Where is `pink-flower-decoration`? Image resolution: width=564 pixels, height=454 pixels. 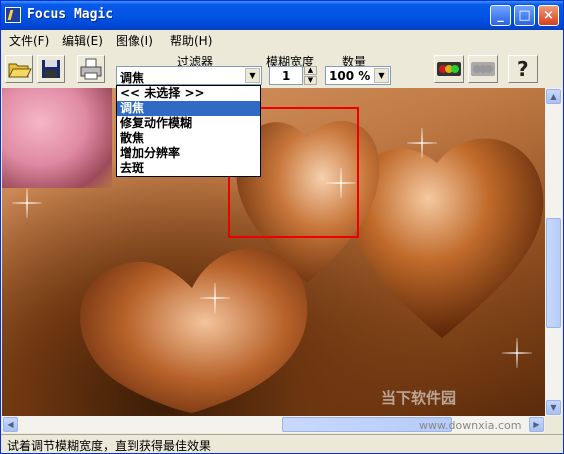
pink-flower-decoration is located at coordinates (57, 138).